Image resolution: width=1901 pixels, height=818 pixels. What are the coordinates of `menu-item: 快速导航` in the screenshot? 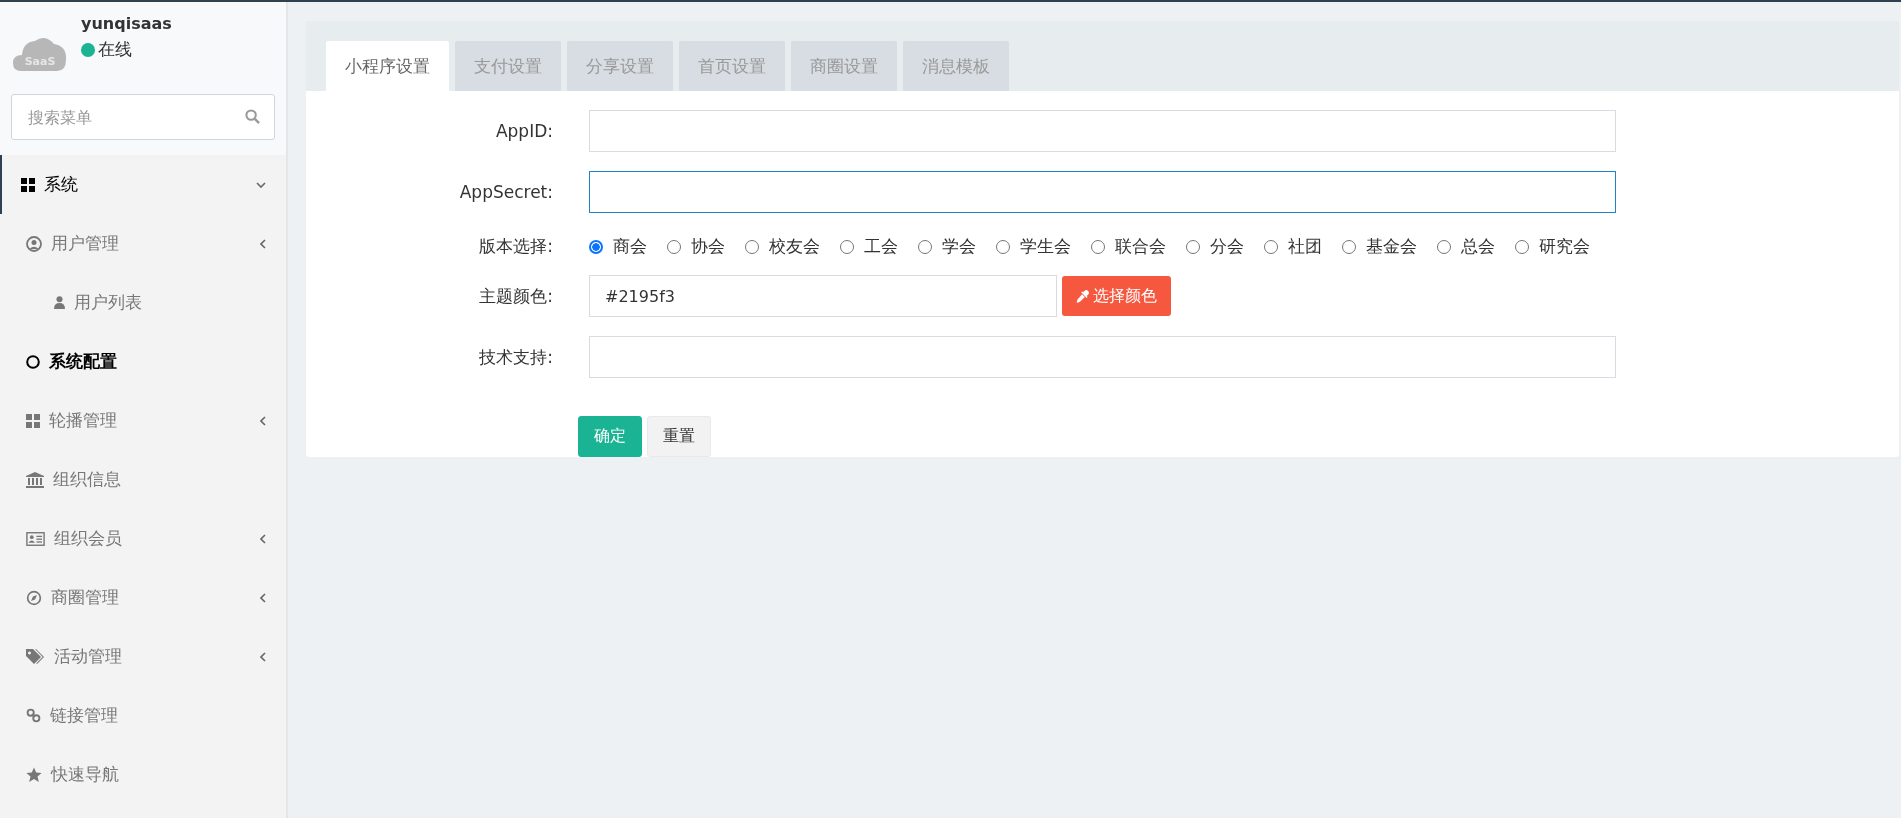 It's located at (143, 774).